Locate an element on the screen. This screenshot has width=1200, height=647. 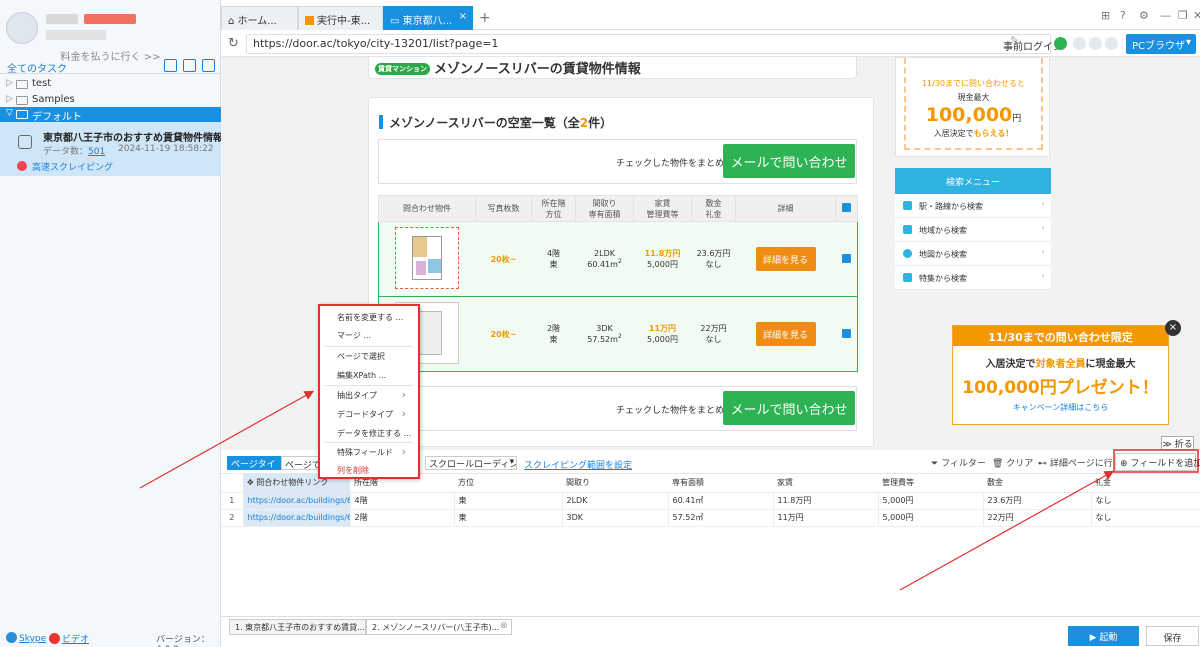
close-icon: ⊗ is located at coordinates (504, 626).